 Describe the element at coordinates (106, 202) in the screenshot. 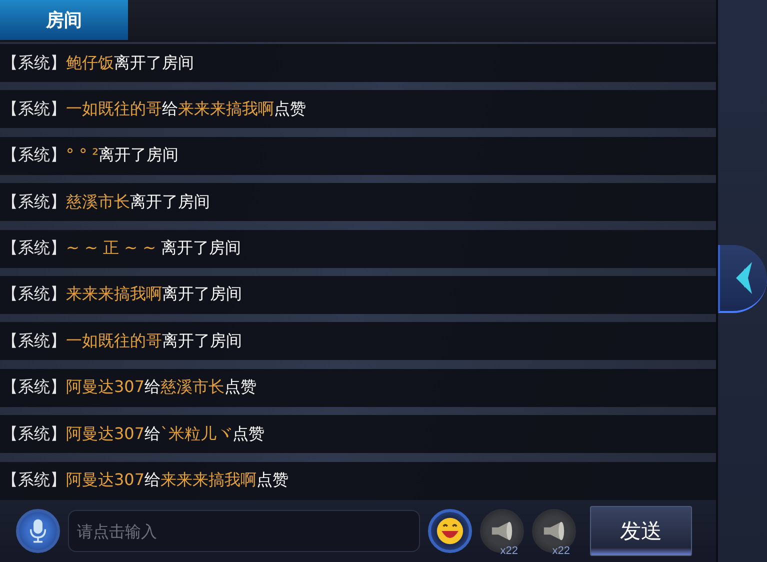

I see `message-text: 【系统】慈溪市长离开了房间` at that location.